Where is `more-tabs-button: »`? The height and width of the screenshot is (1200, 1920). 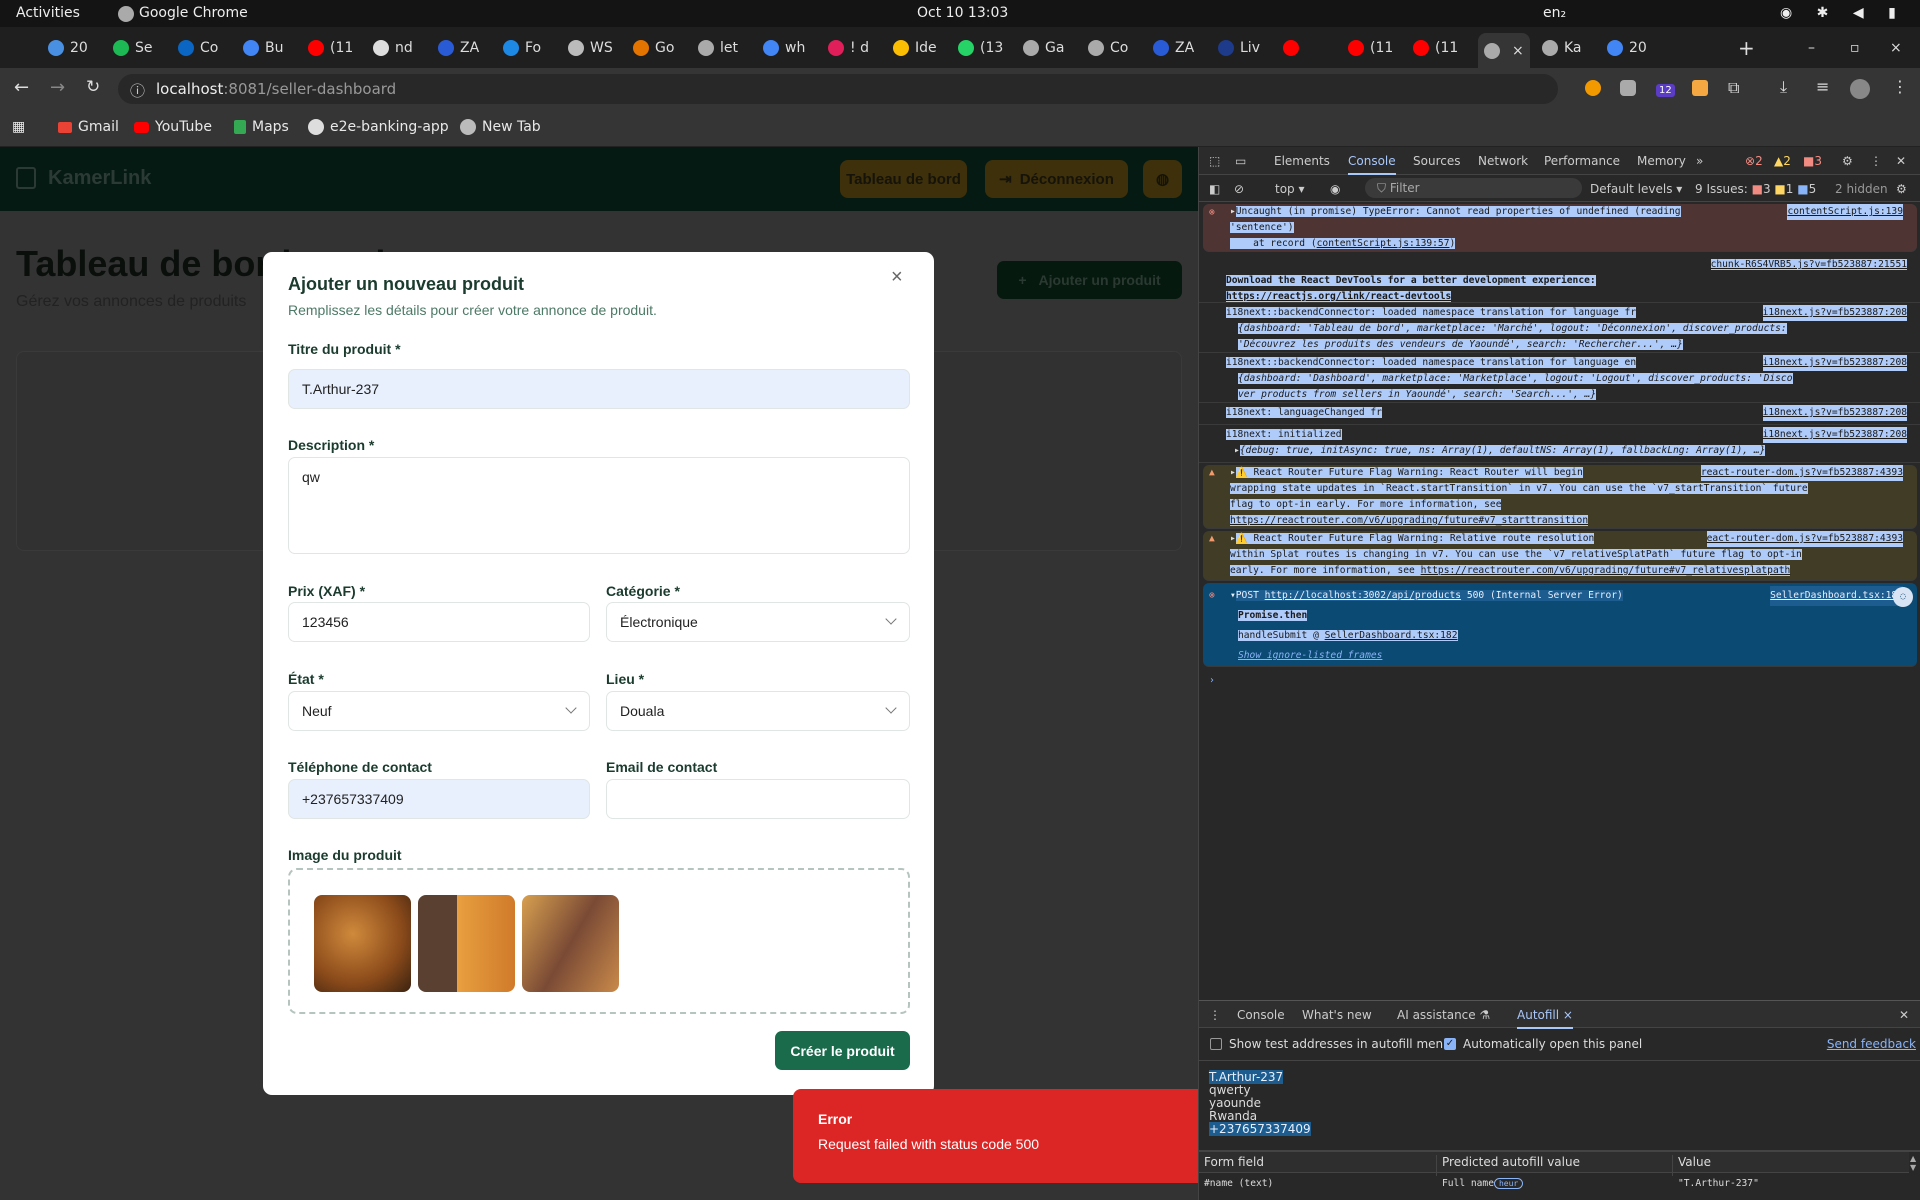
more-tabs-button: » is located at coordinates (1699, 161).